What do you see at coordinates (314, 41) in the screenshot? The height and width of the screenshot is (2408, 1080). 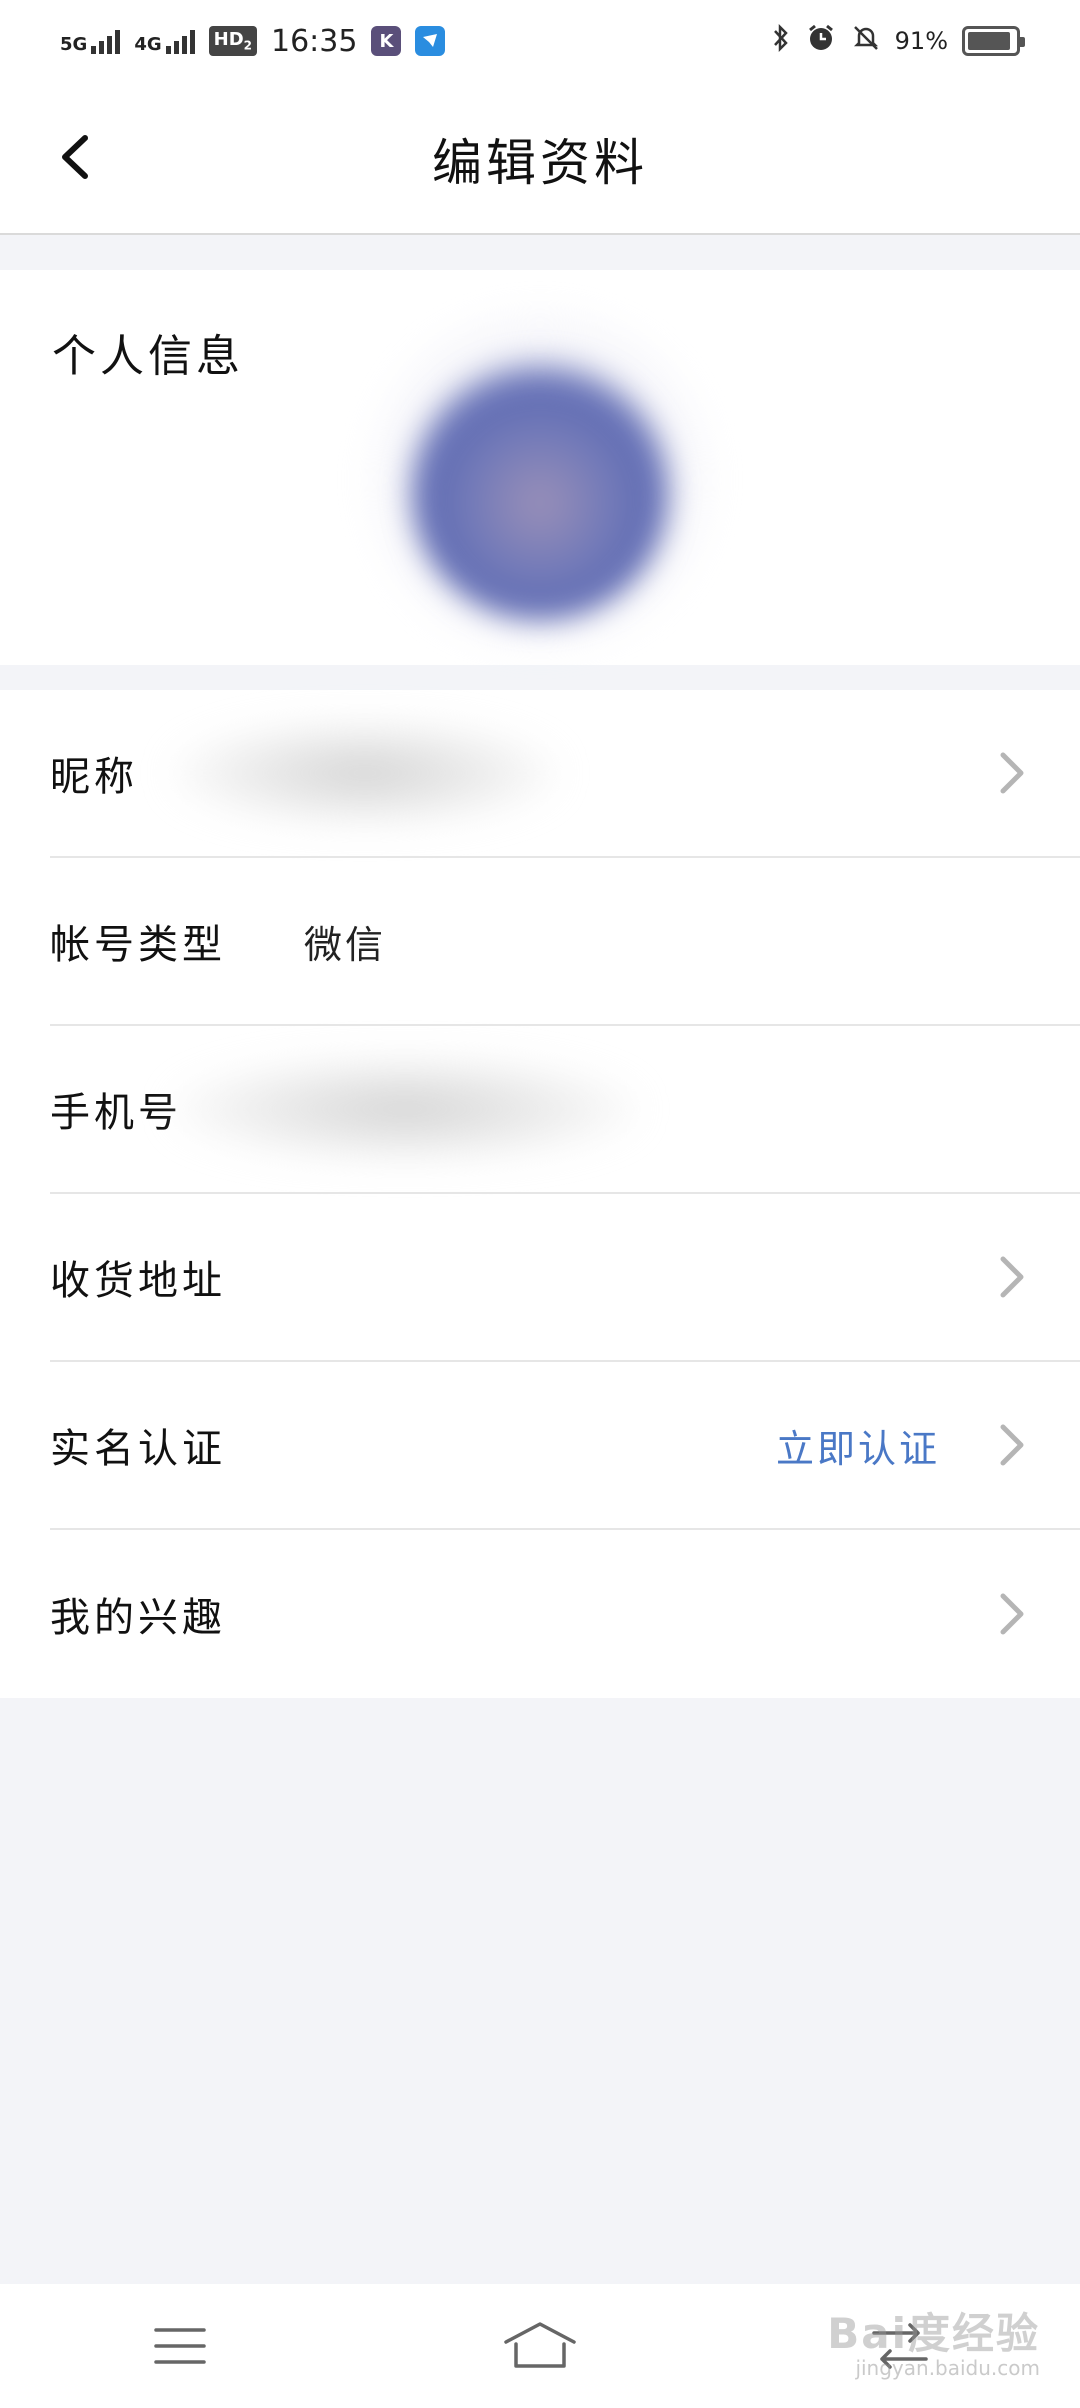 I see `status-time: 16:35` at bounding box center [314, 41].